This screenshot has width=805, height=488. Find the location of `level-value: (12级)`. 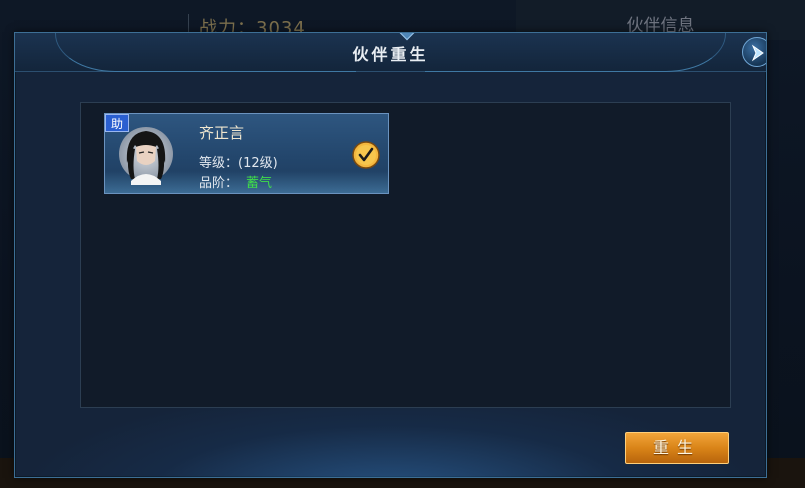

level-value: (12级) is located at coordinates (258, 163).